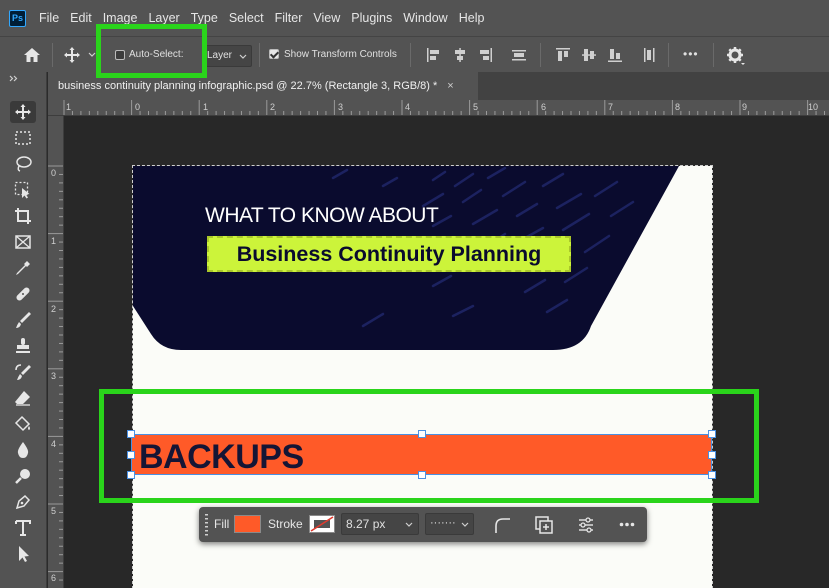 The width and height of the screenshot is (829, 588). I want to click on header-kicker-text: WHAT TO KNOW ABOUT, so click(322, 216).